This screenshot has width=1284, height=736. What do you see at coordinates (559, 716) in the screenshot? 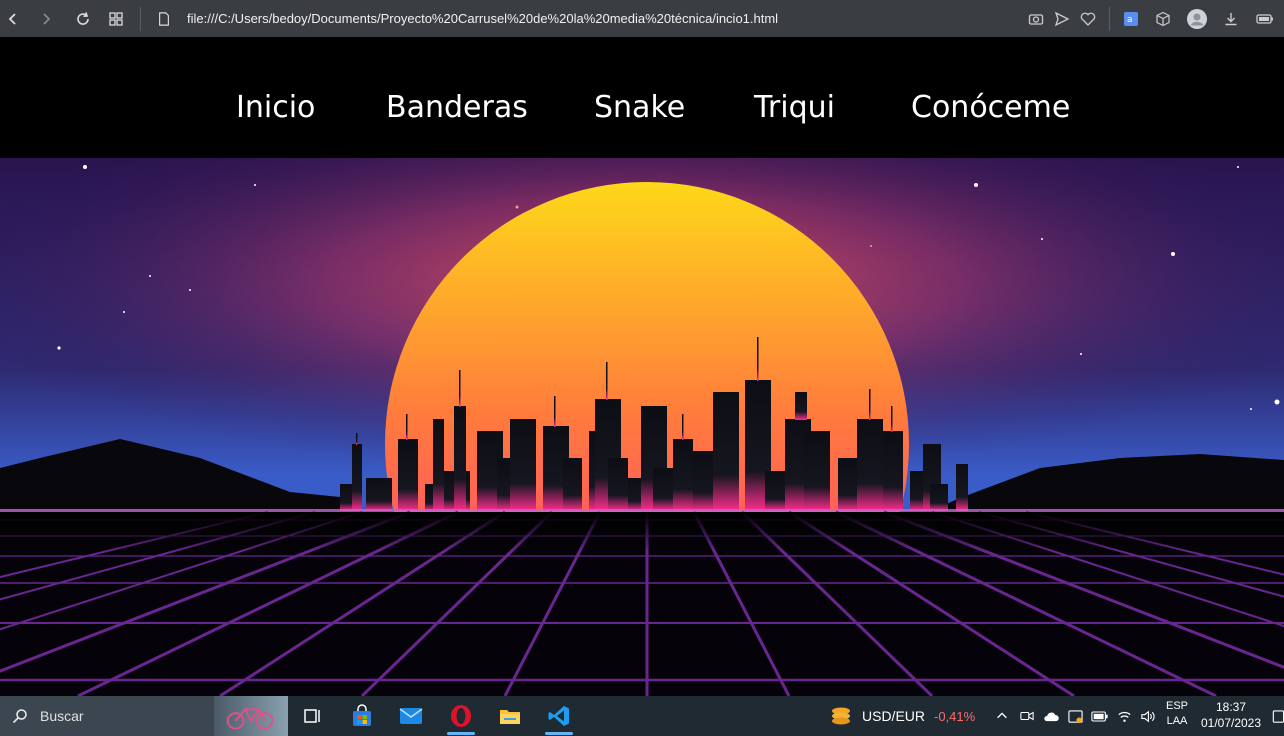
I see `vscode-icon` at bounding box center [559, 716].